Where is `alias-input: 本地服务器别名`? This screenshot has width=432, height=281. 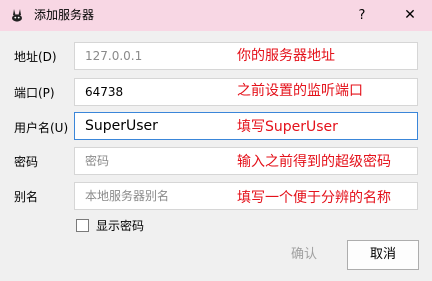
alias-input: 本地服务器别名 is located at coordinates (246, 196).